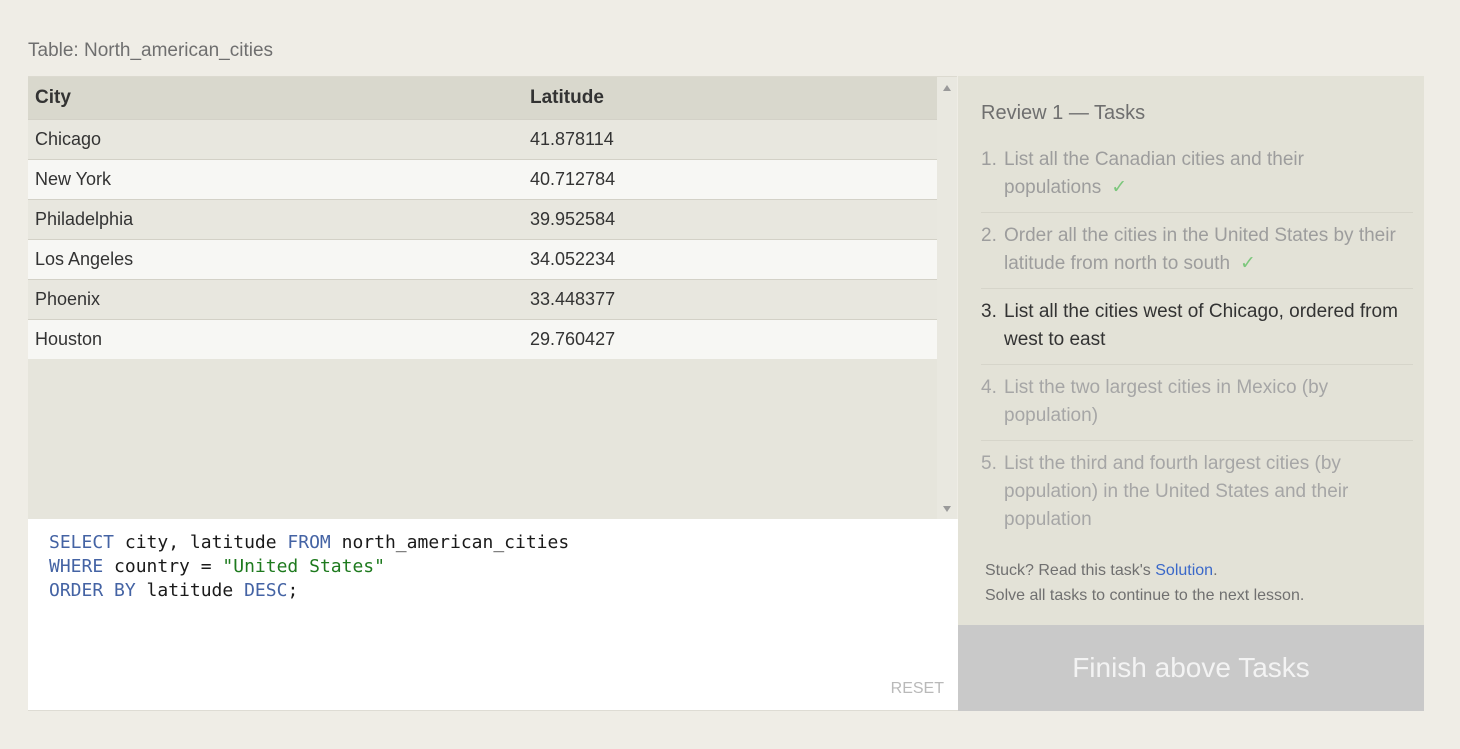  I want to click on table-row: Philadelphia 39.952584, so click(482, 219).